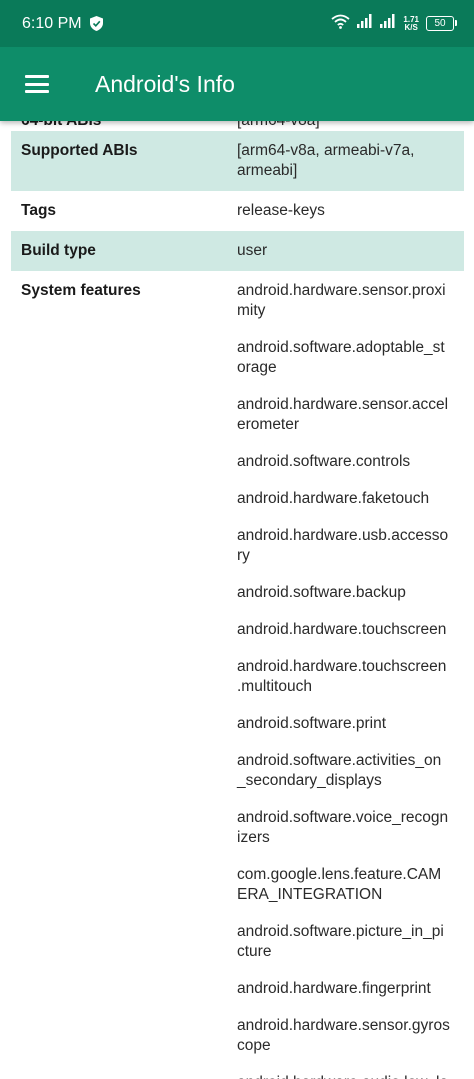 This screenshot has height=1079, width=474. Describe the element at coordinates (268, 424) in the screenshot. I see `feature-item-line: erometer` at that location.